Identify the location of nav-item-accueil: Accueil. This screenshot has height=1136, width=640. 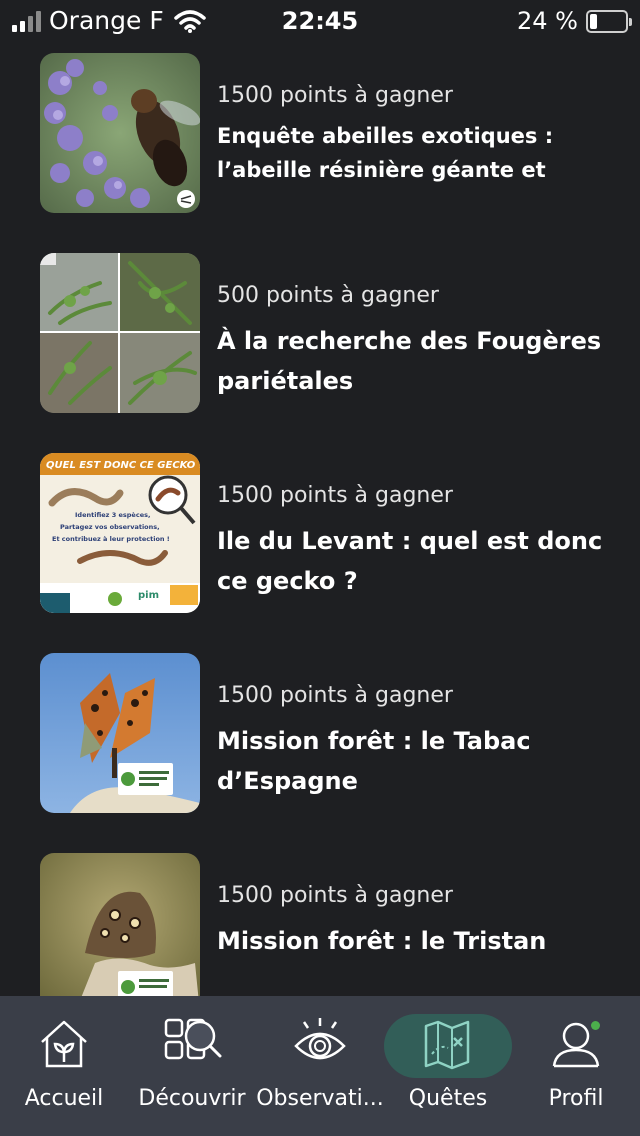
(64, 1066).